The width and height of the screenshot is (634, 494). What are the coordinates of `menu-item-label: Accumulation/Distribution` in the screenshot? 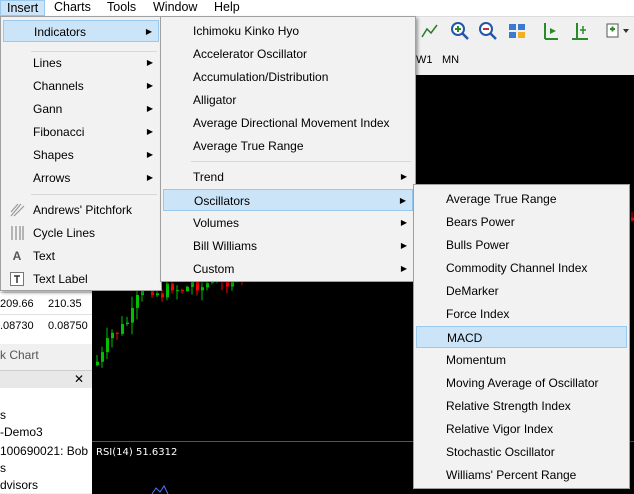 It's located at (261, 77).